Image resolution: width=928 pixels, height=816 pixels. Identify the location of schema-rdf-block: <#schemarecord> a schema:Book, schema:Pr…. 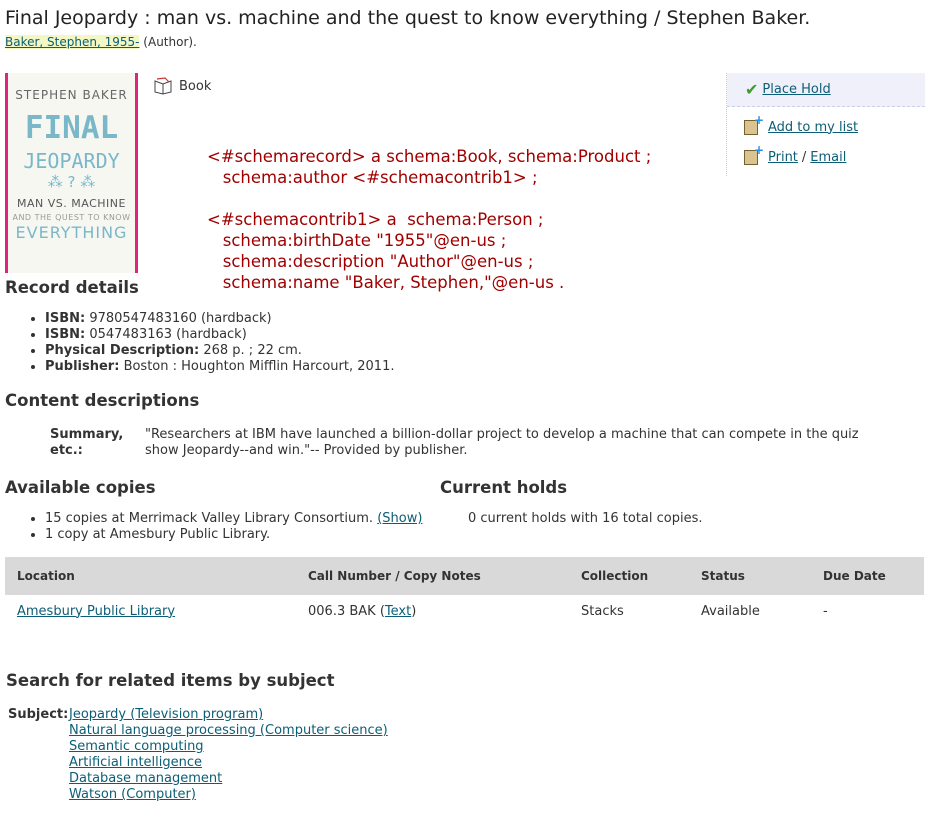
(429, 219).